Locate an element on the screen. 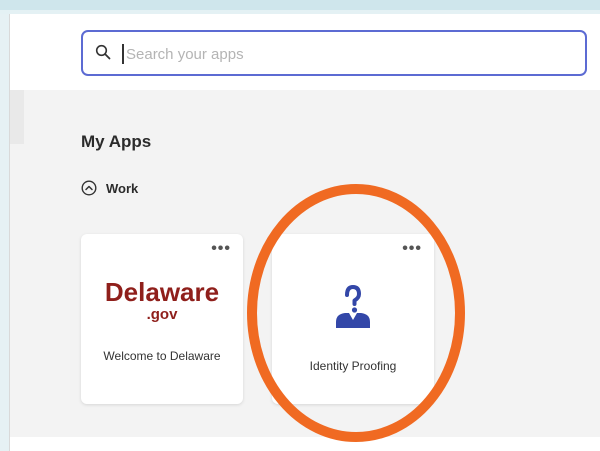 Image resolution: width=600 pixels, height=451 pixels. search-icon is located at coordinates (103, 52).